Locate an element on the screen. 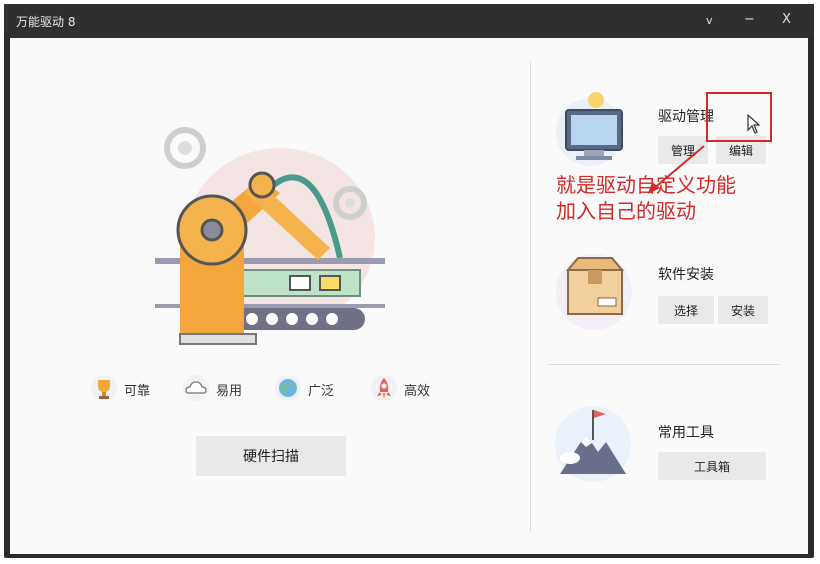 The height and width of the screenshot is (564, 820). robot-arm-illustration is located at coordinates (270, 236).